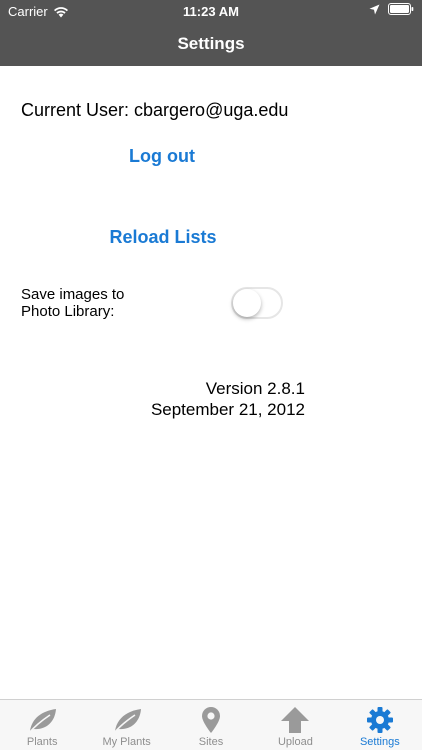 The width and height of the screenshot is (422, 750). What do you see at coordinates (126, 742) in the screenshot?
I see `tab-my-plants-label: My Plants` at bounding box center [126, 742].